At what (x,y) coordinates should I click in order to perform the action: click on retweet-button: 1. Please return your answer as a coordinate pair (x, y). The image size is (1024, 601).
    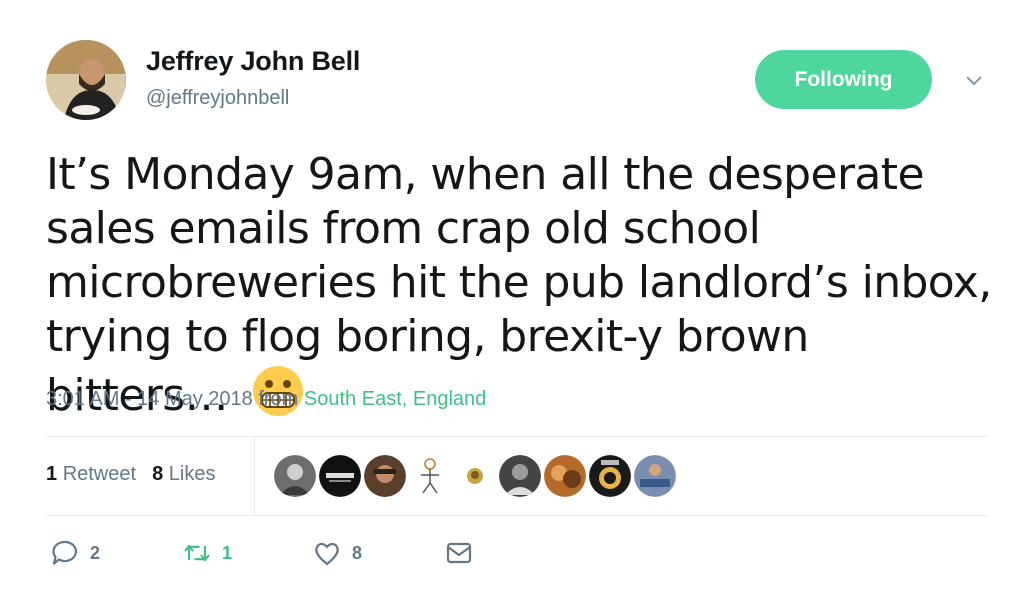
    Looking at the image, I should click on (207, 553).